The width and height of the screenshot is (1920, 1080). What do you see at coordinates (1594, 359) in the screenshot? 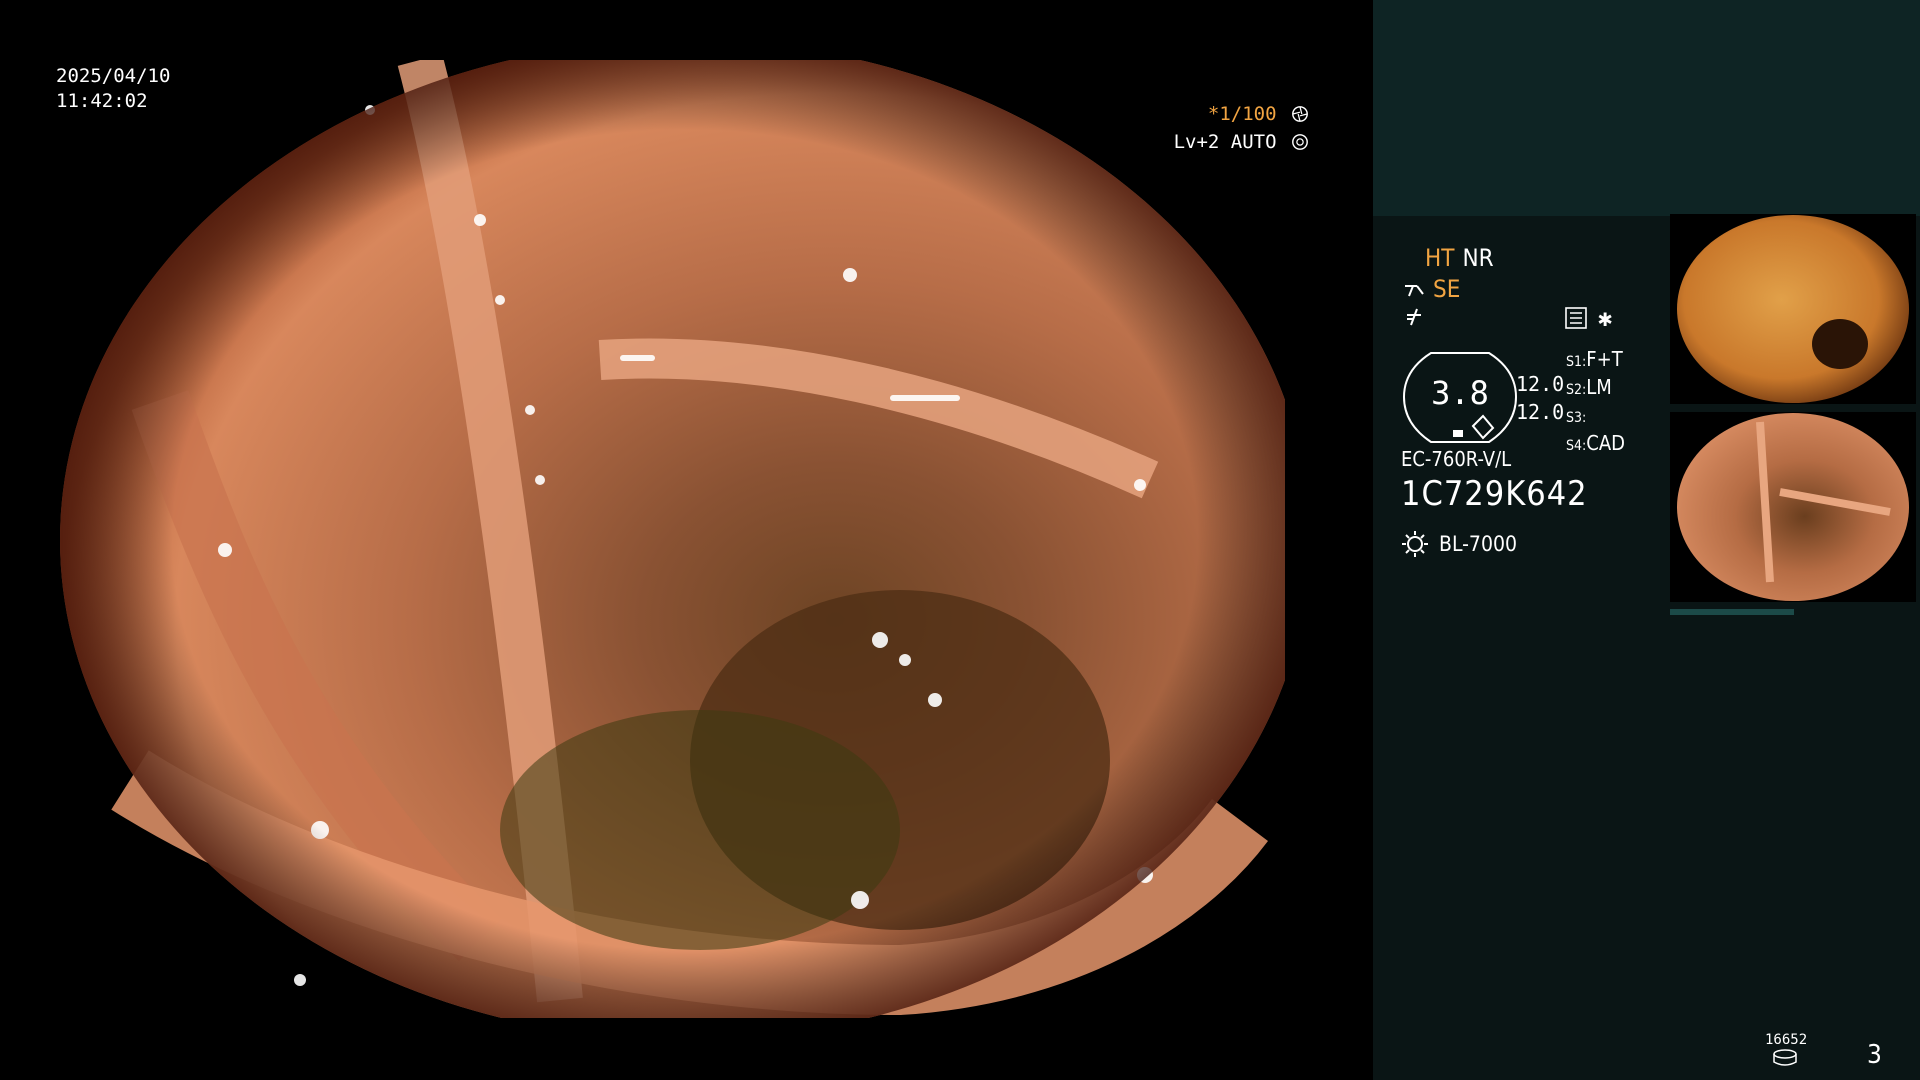
I see `setting-row-s1: S1:F+T` at bounding box center [1594, 359].